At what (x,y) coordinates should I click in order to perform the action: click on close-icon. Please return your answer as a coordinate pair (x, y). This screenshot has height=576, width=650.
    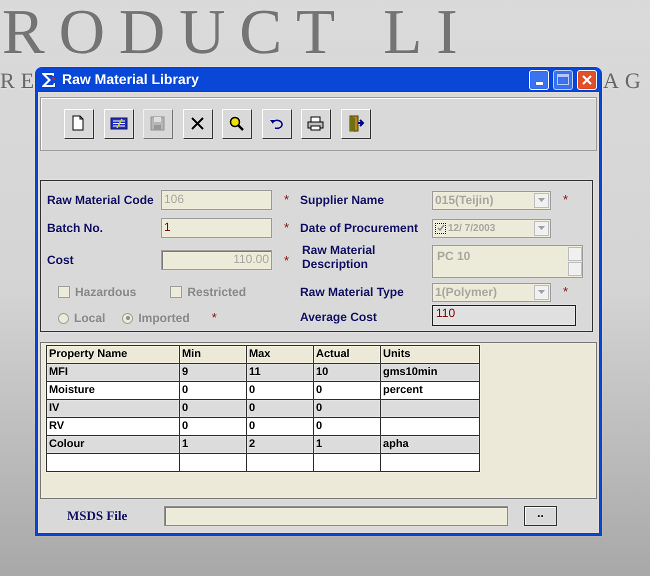
    Looking at the image, I should click on (587, 79).